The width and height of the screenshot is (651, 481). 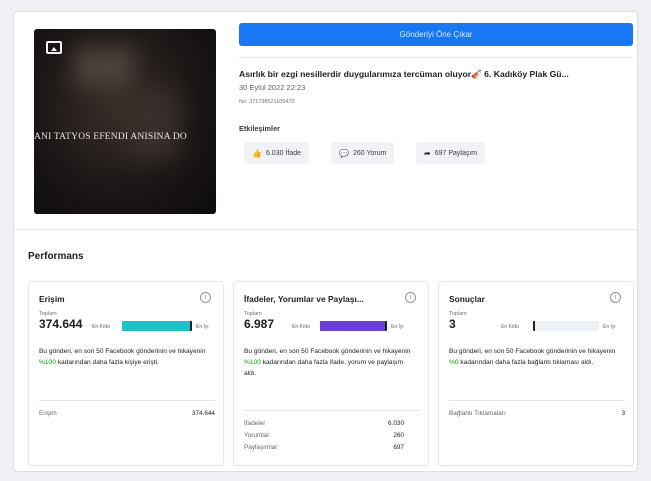 I want to click on thumbnail-overlay-text: ANI TATYOS EFENDI ANISINA DO, so click(x=110, y=137).